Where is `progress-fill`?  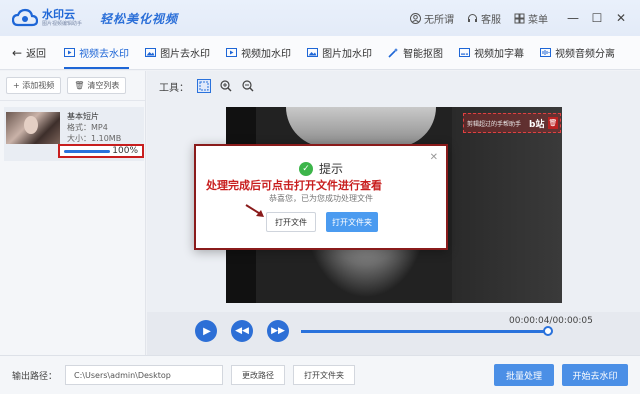 progress-fill is located at coordinates (87, 151).